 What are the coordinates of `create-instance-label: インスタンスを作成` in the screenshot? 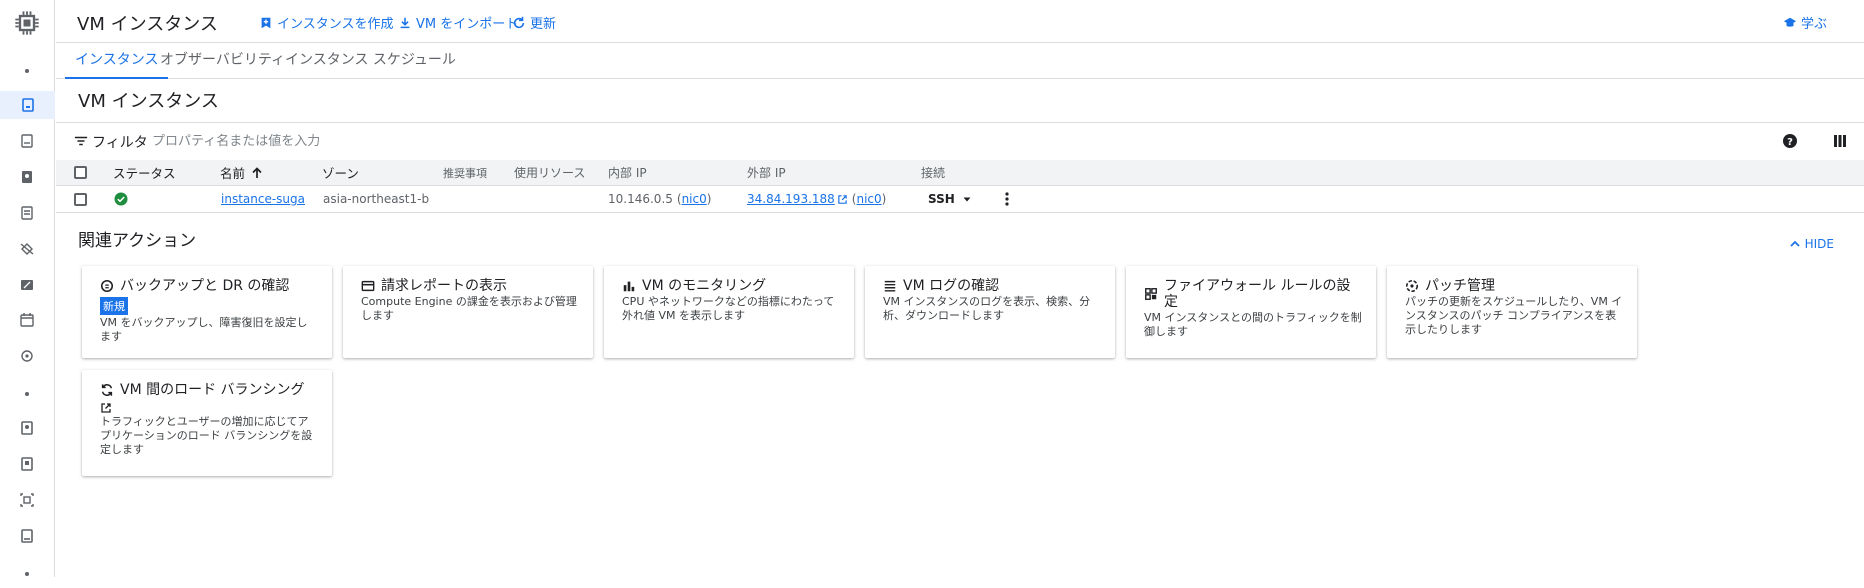 It's located at (335, 24).